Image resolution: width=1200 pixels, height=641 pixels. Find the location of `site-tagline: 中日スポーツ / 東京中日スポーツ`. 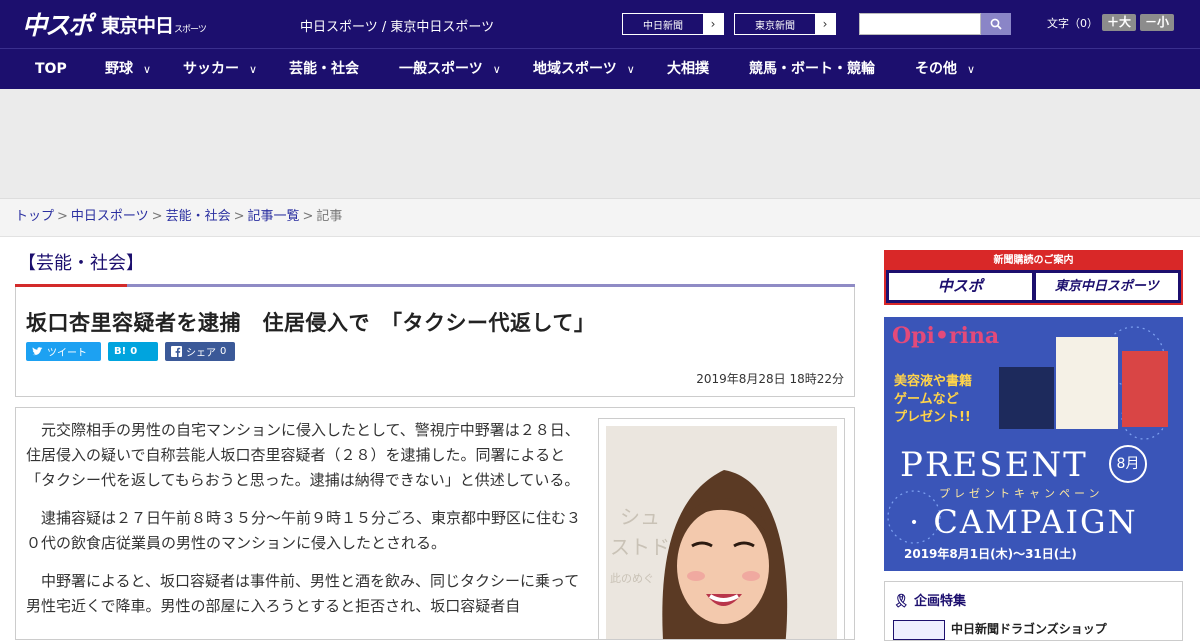

site-tagline: 中日スポーツ / 東京中日スポーツ is located at coordinates (397, 27).